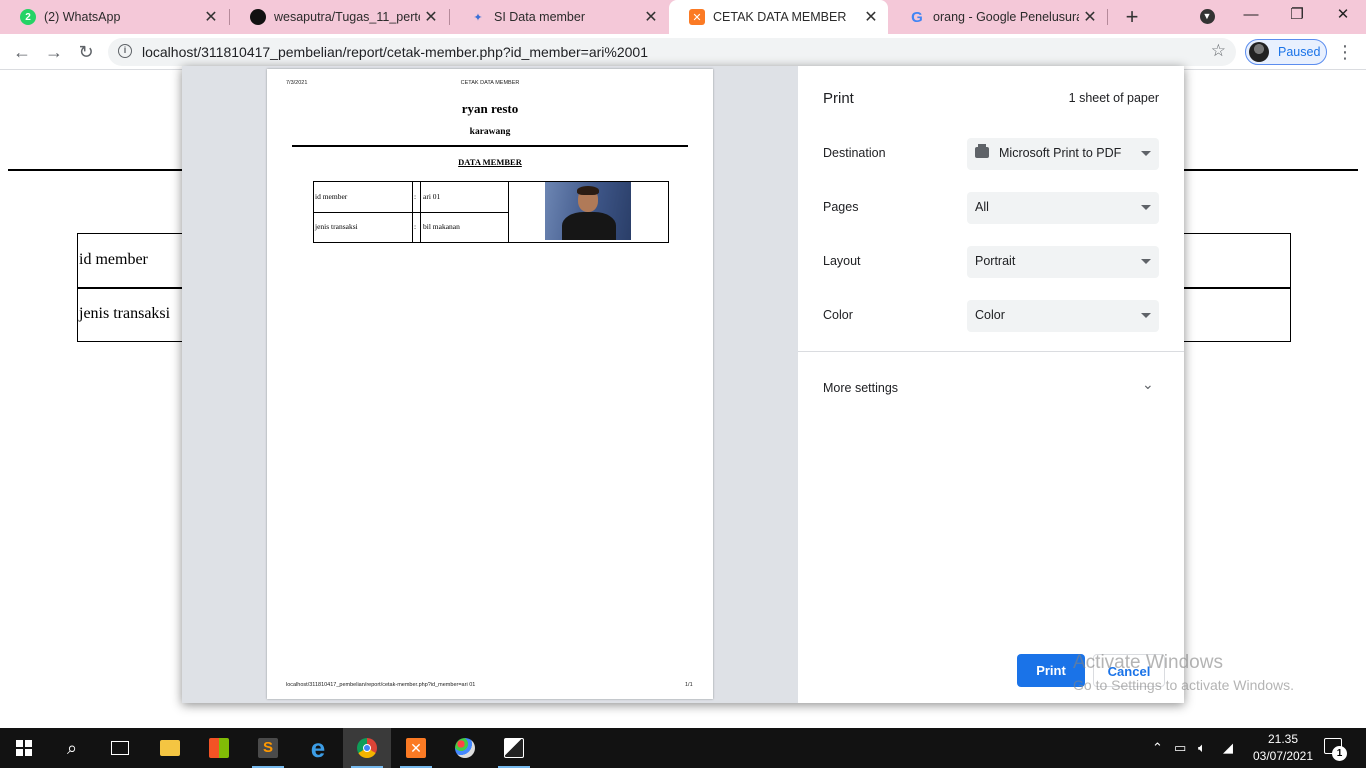 The image size is (1366, 768). I want to click on layout-select: Portrait, so click(1063, 262).